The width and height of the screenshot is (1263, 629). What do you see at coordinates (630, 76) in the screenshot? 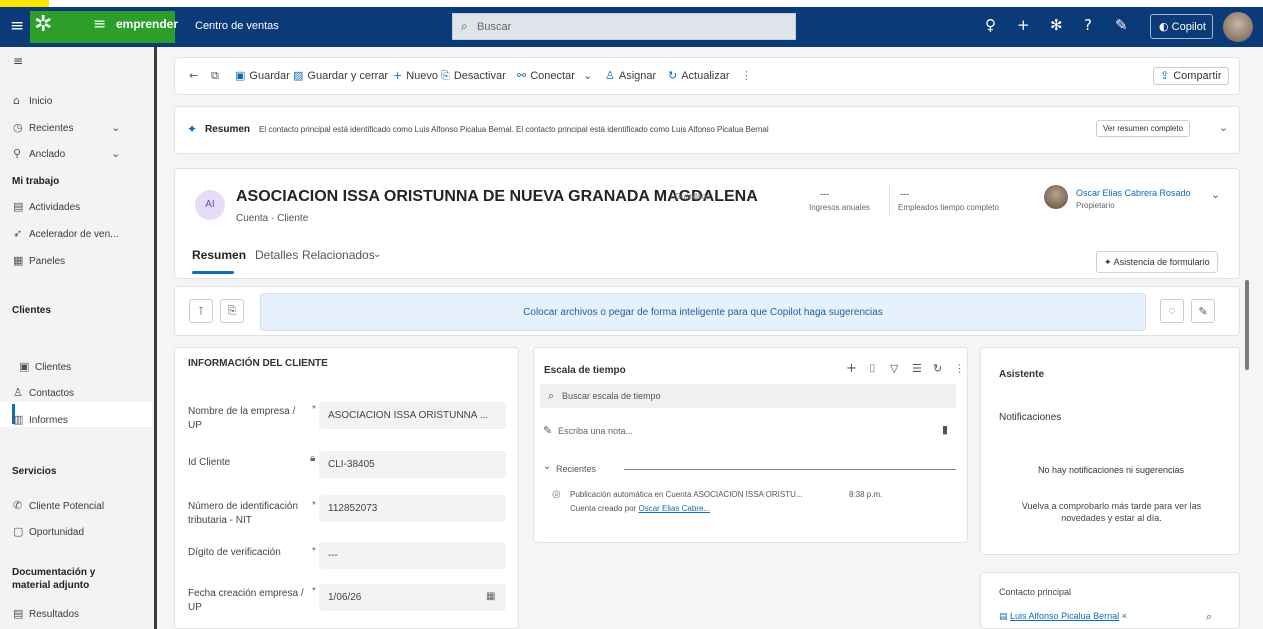
I see `assign-button: ♙ Asignar` at bounding box center [630, 76].